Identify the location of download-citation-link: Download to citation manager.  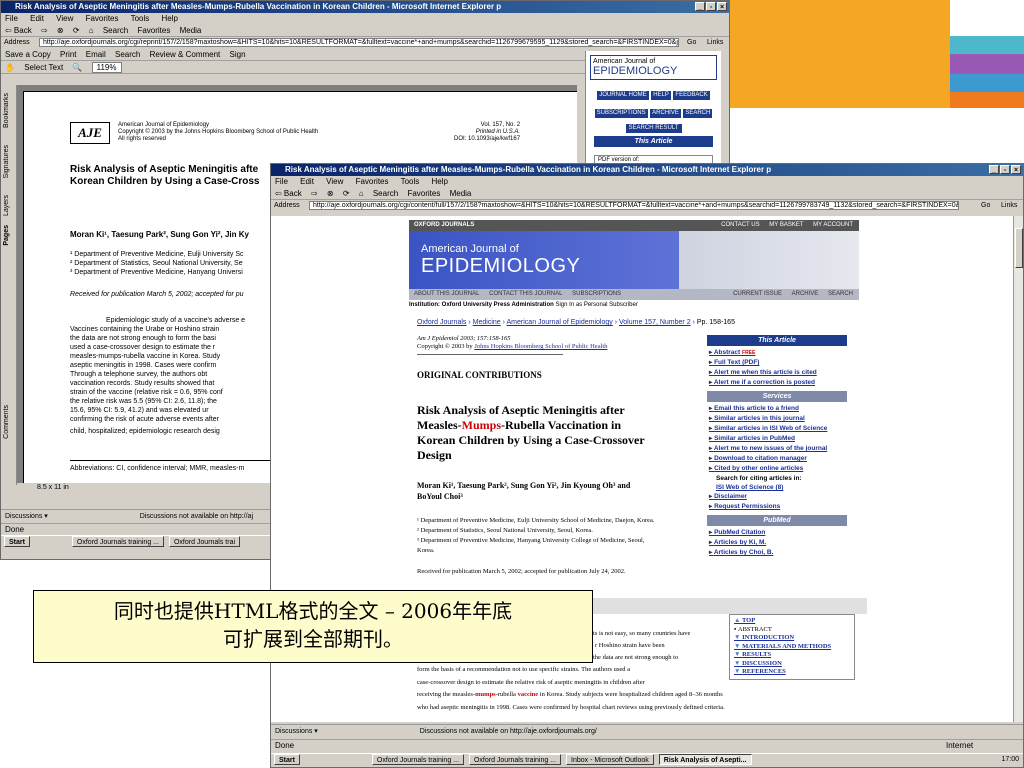
(777, 459).